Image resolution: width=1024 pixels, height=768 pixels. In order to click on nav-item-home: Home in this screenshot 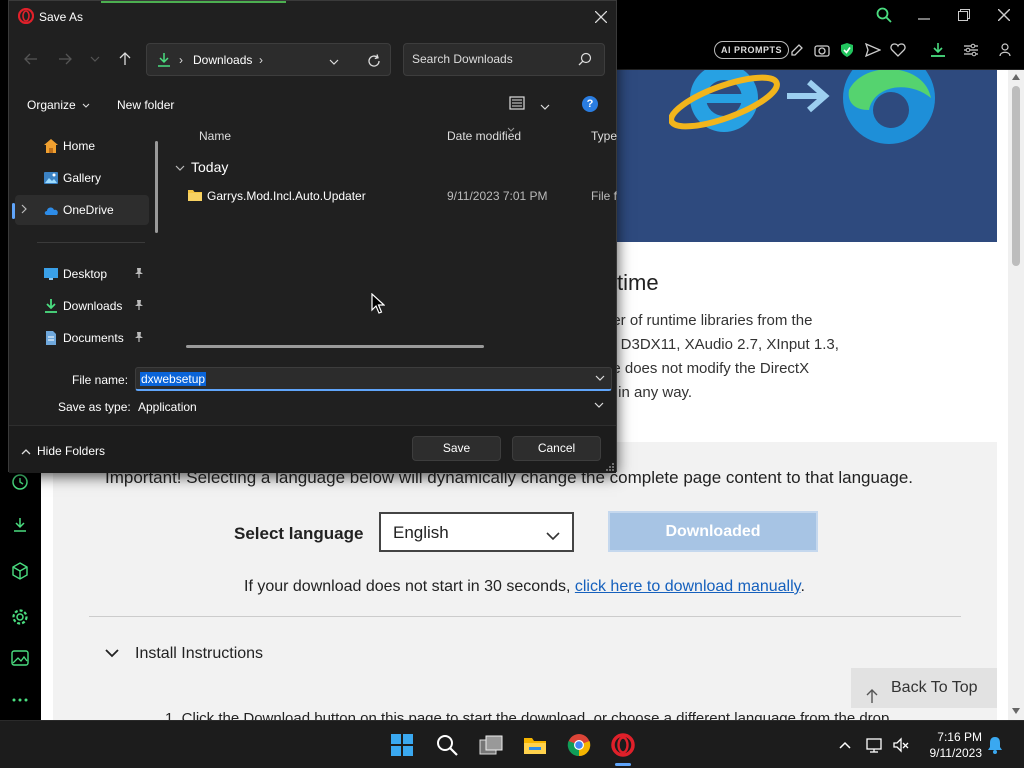, I will do `click(82, 146)`.